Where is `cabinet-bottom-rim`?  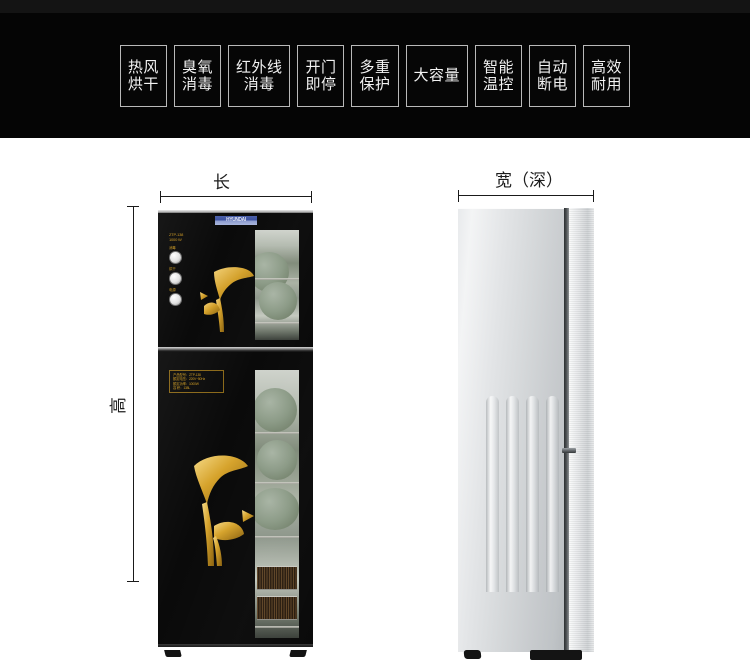 cabinet-bottom-rim is located at coordinates (235, 645).